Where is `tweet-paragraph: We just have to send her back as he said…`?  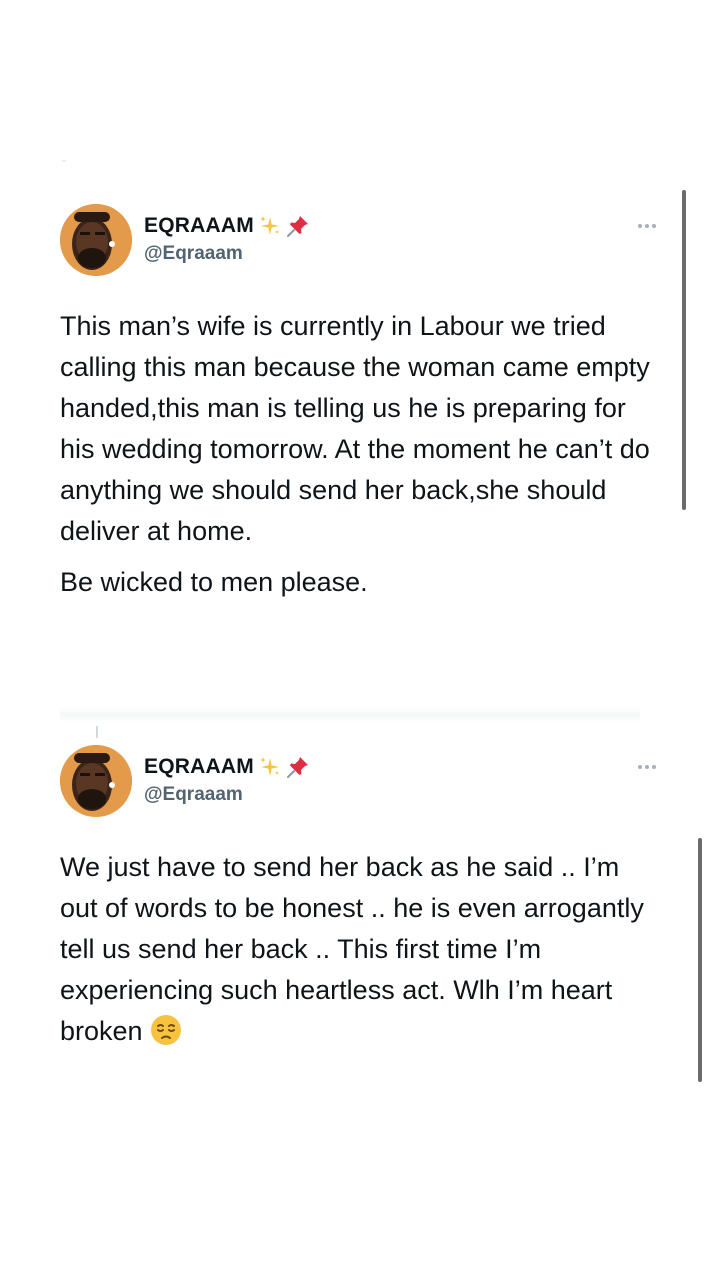 tweet-paragraph: We just have to send her back as he said… is located at coordinates (360, 949).